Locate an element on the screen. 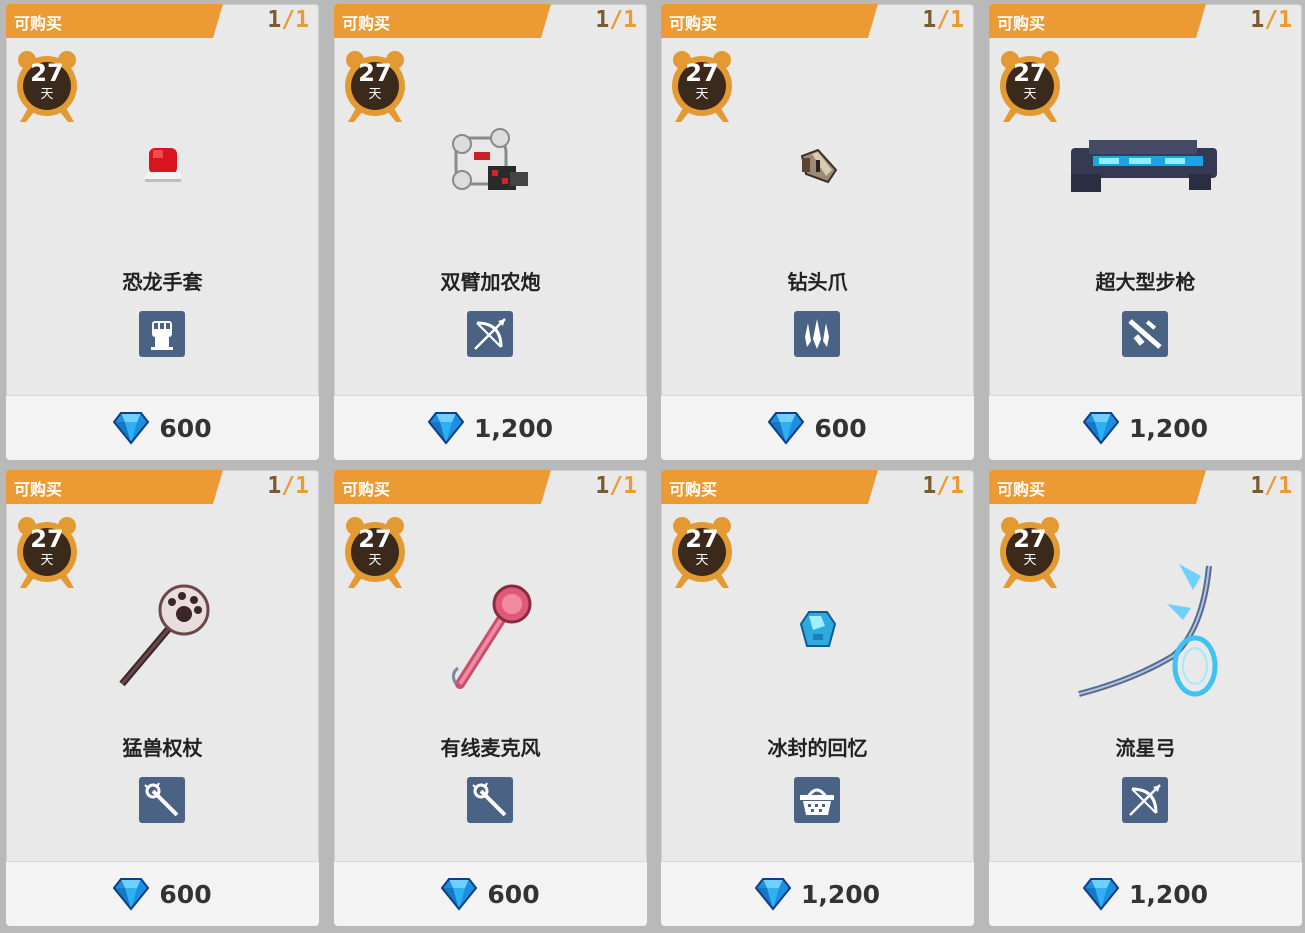  shop-card: 可购买 1/1 27 天 超大型步枪 1,200 is located at coordinates (1145, 232).